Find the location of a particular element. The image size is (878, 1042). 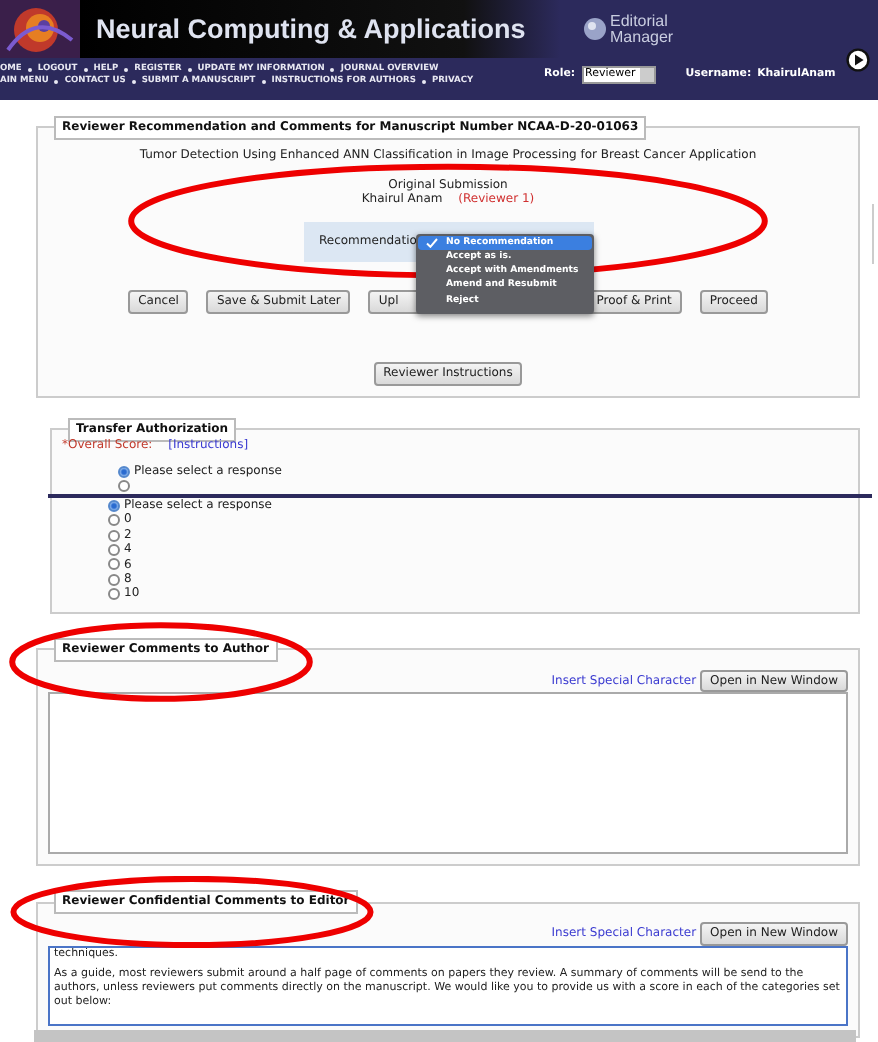

journal-title: Neural Computing & Applications is located at coordinates (311, 29).